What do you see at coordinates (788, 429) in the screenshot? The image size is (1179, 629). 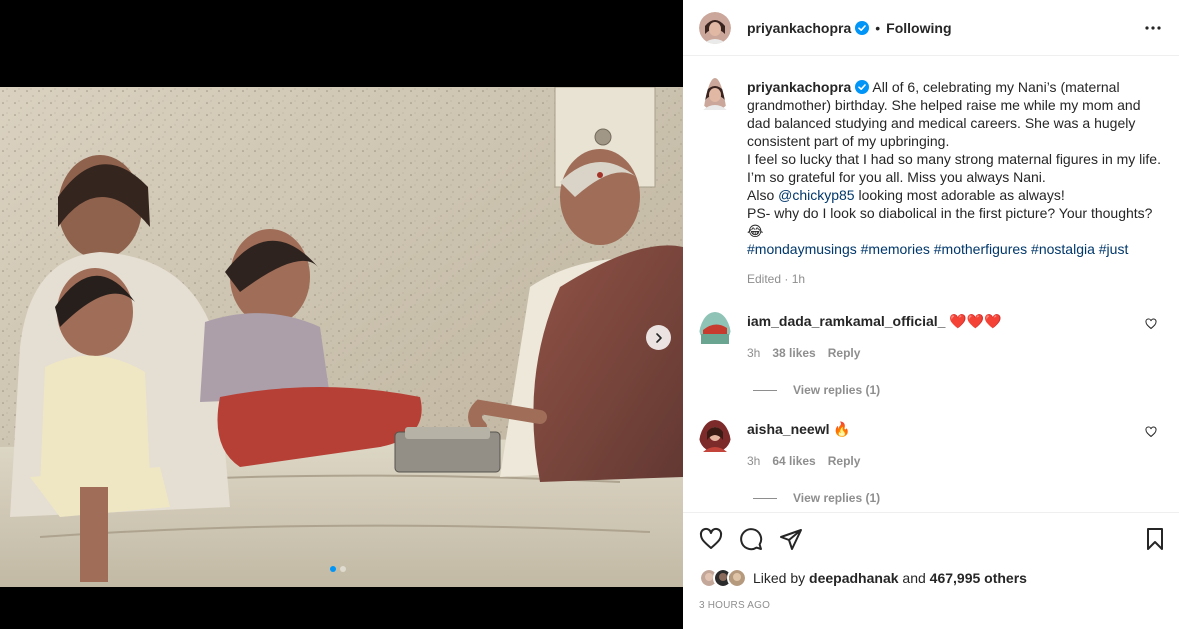 I see `comment-username: aisha_neewl` at bounding box center [788, 429].